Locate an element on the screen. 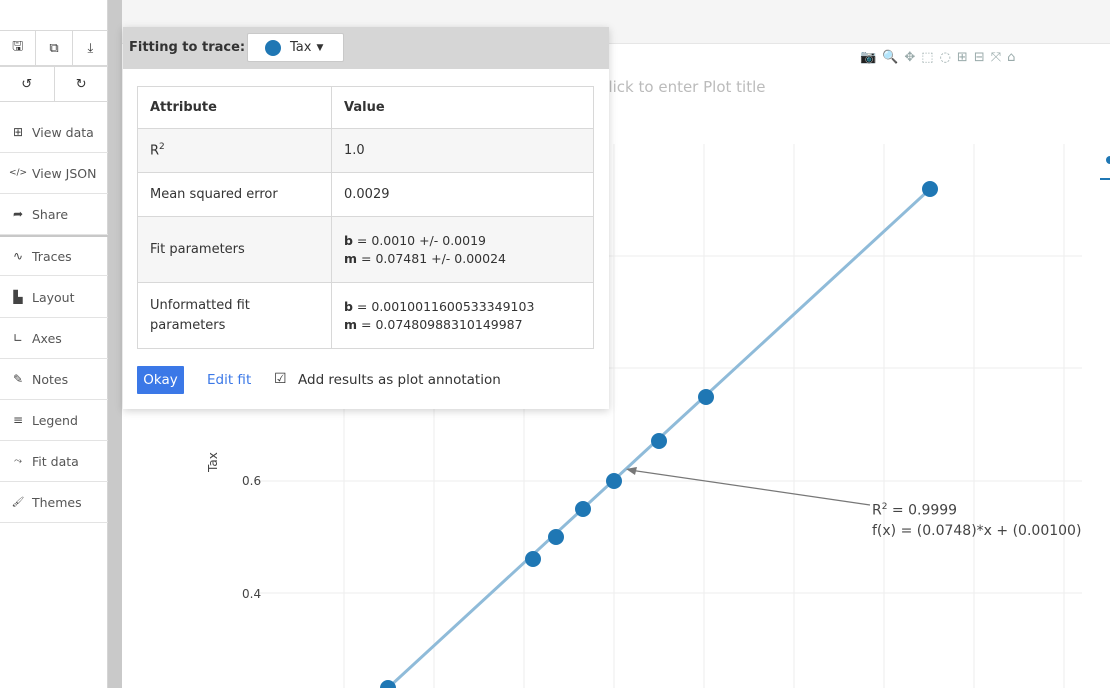  sidebar-item-label: Layout is located at coordinates (53, 297).